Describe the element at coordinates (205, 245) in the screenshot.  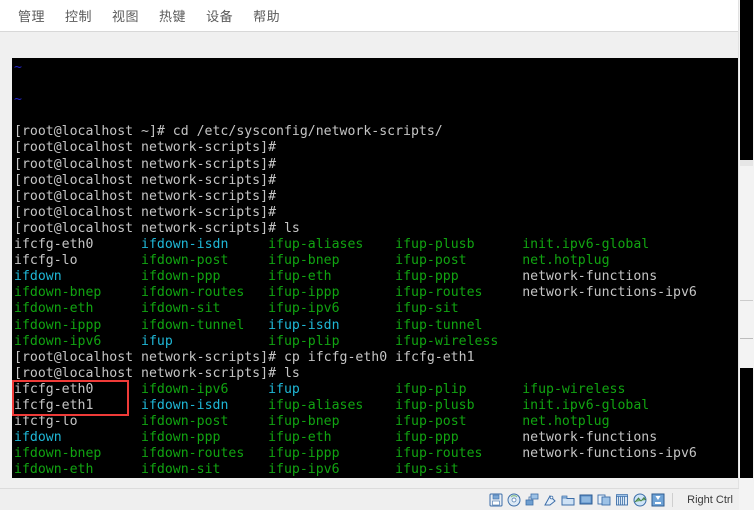
I see `file-ifdown-isdn: ifdown-isdn` at that location.